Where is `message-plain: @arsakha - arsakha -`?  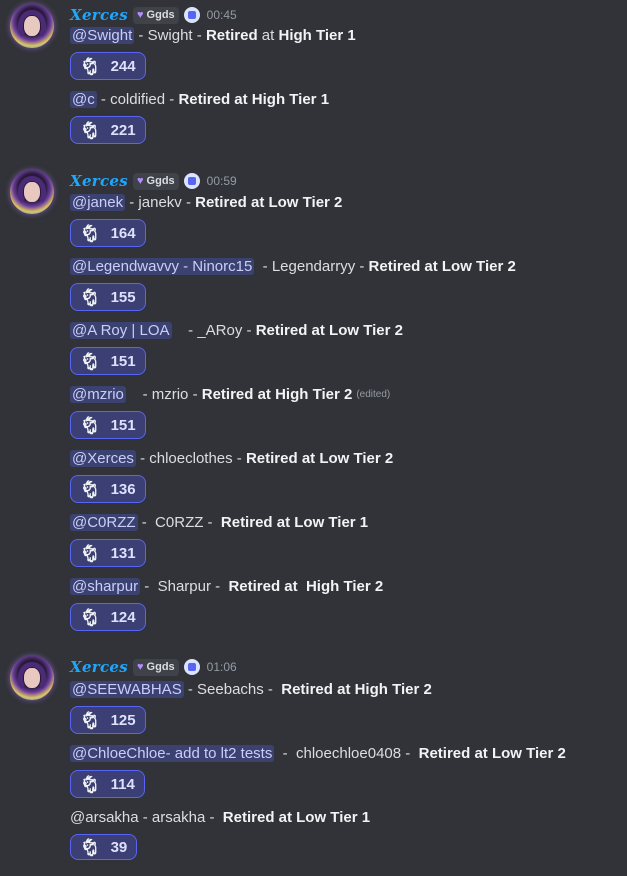
message-plain: @arsakha - arsakha - is located at coordinates (146, 817).